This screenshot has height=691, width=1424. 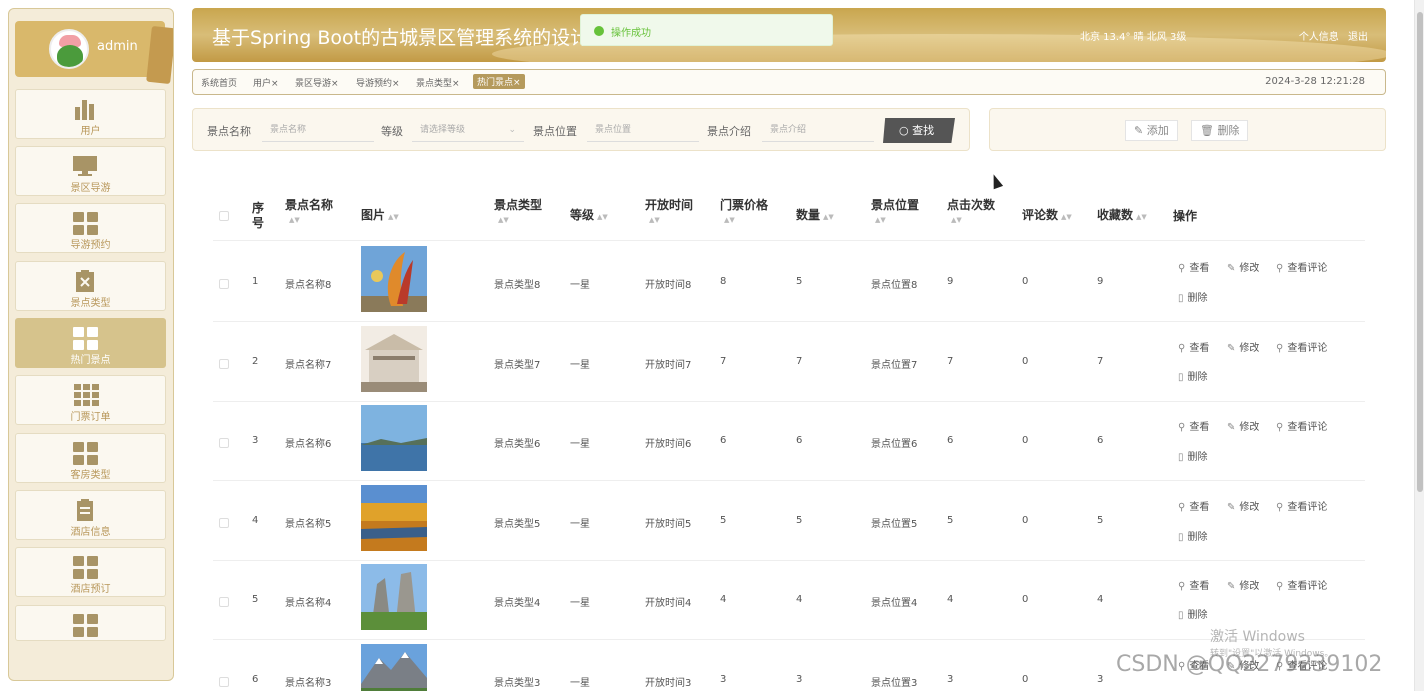 What do you see at coordinates (919, 130) in the screenshot?
I see `find-button: ○ 查找` at bounding box center [919, 130].